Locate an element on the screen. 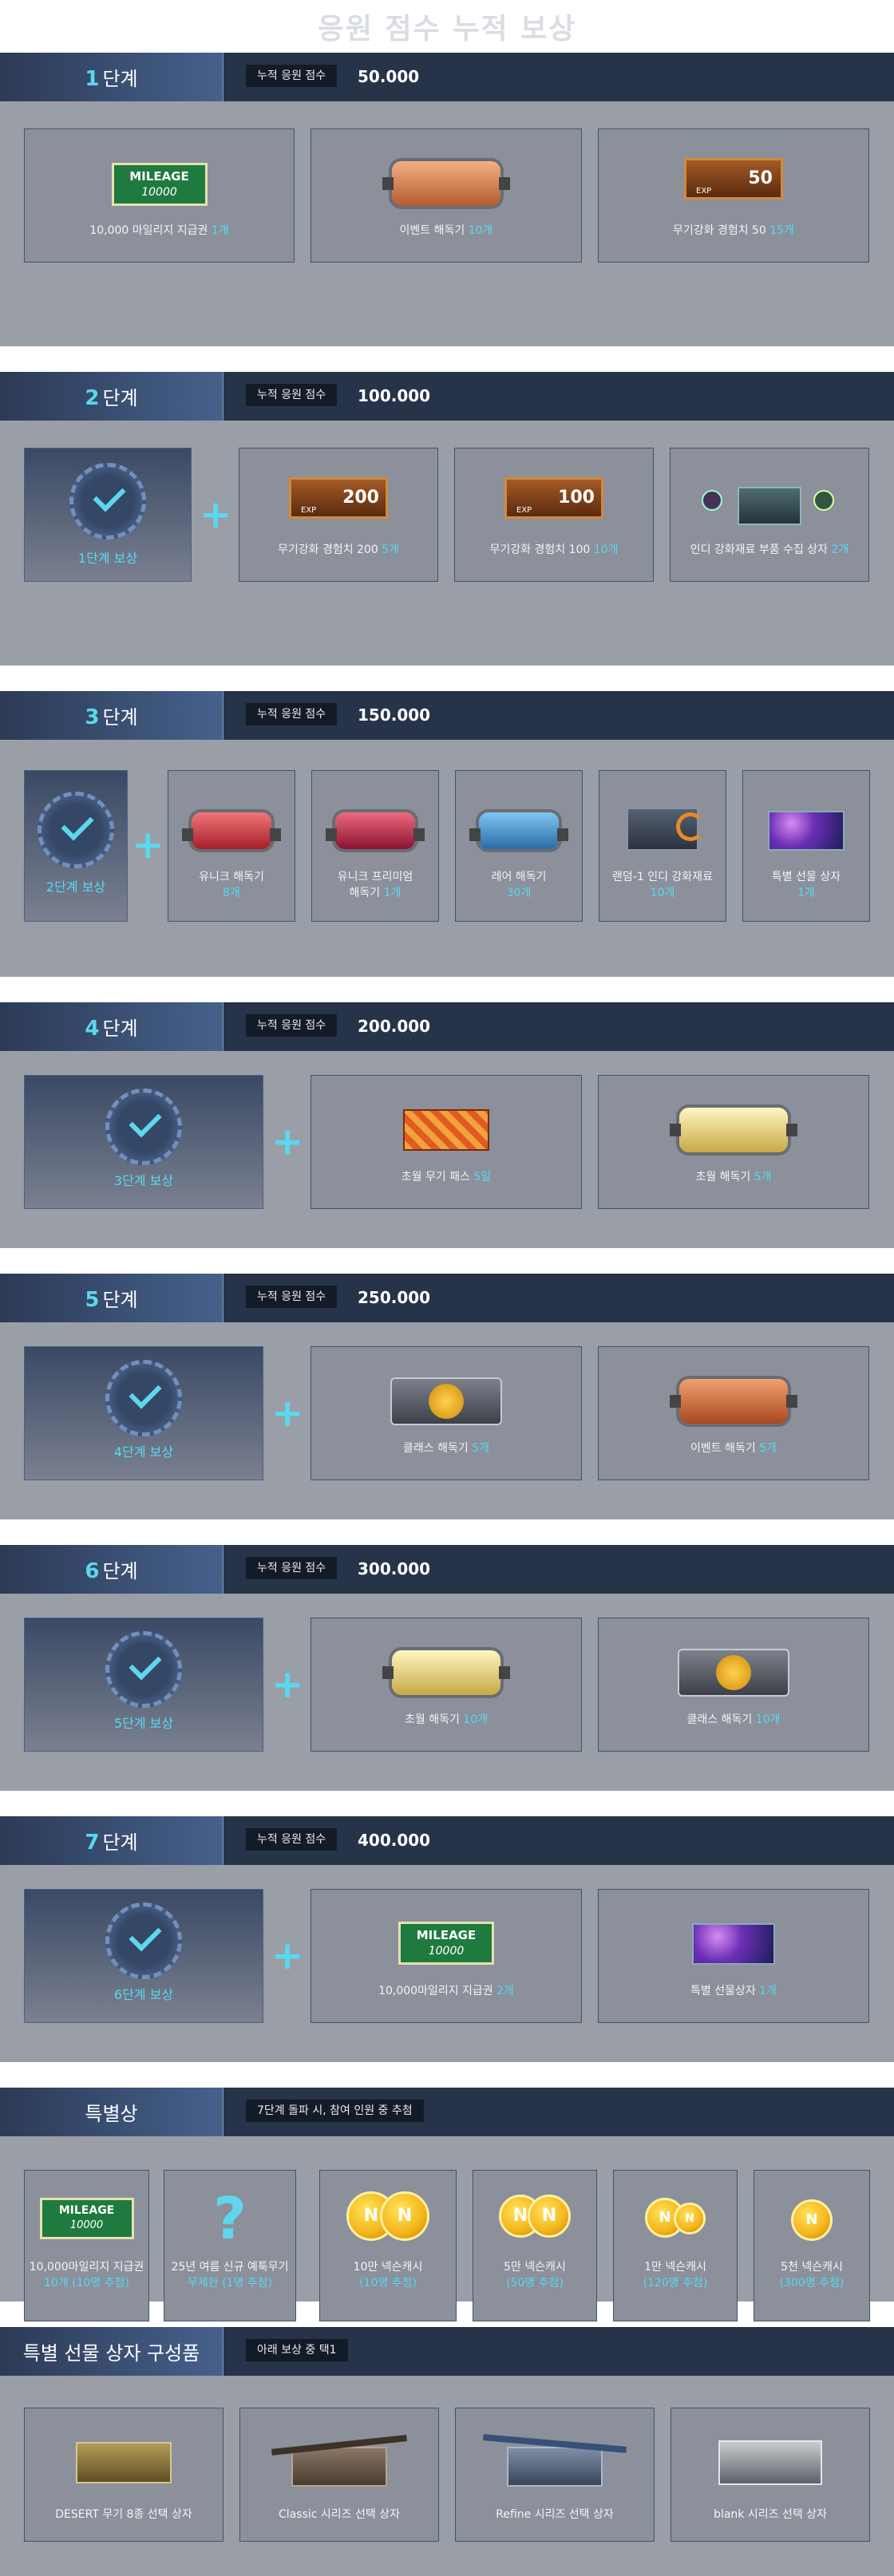 This screenshot has width=894, height=2576. reward-card: 초월 해독기 10개 is located at coordinates (446, 1685).